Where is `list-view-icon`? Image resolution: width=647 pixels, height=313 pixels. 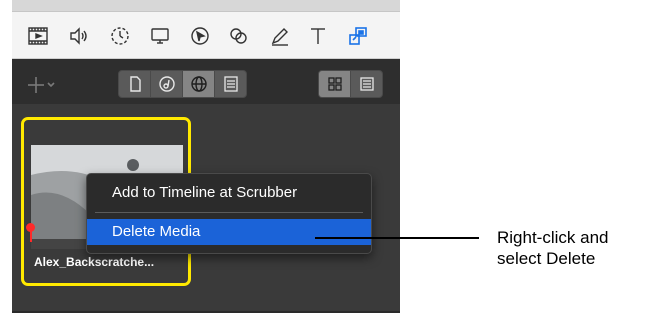
list-view-icon is located at coordinates (366, 84).